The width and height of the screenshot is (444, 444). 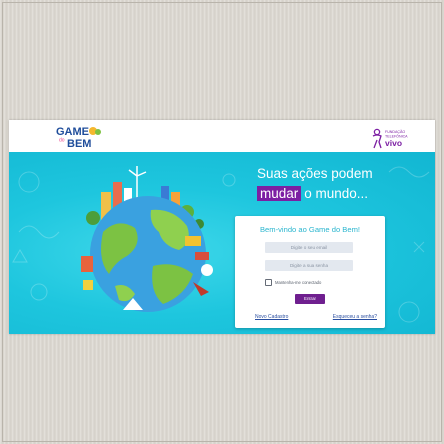 I want to click on login-title: Bem-vindo ao Game do Bem!, so click(x=310, y=229).